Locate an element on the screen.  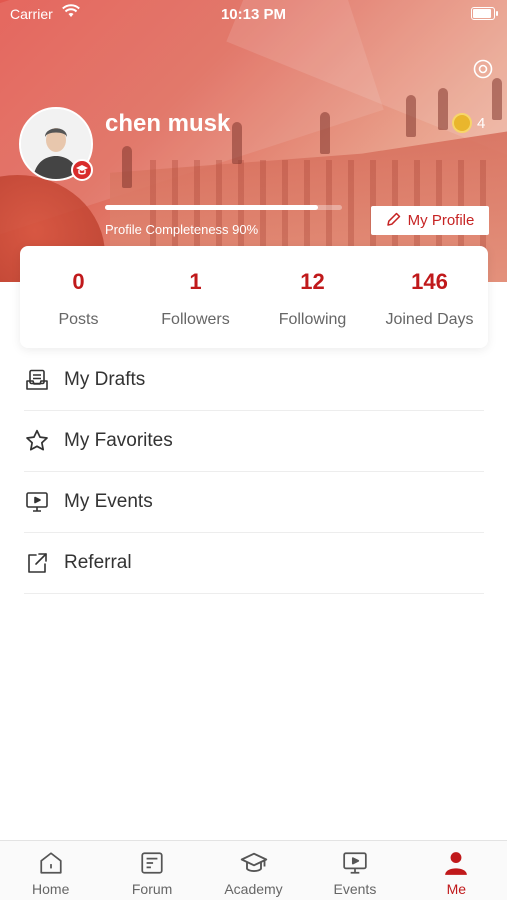
tab-label: Forum is located at coordinates (152, 889).